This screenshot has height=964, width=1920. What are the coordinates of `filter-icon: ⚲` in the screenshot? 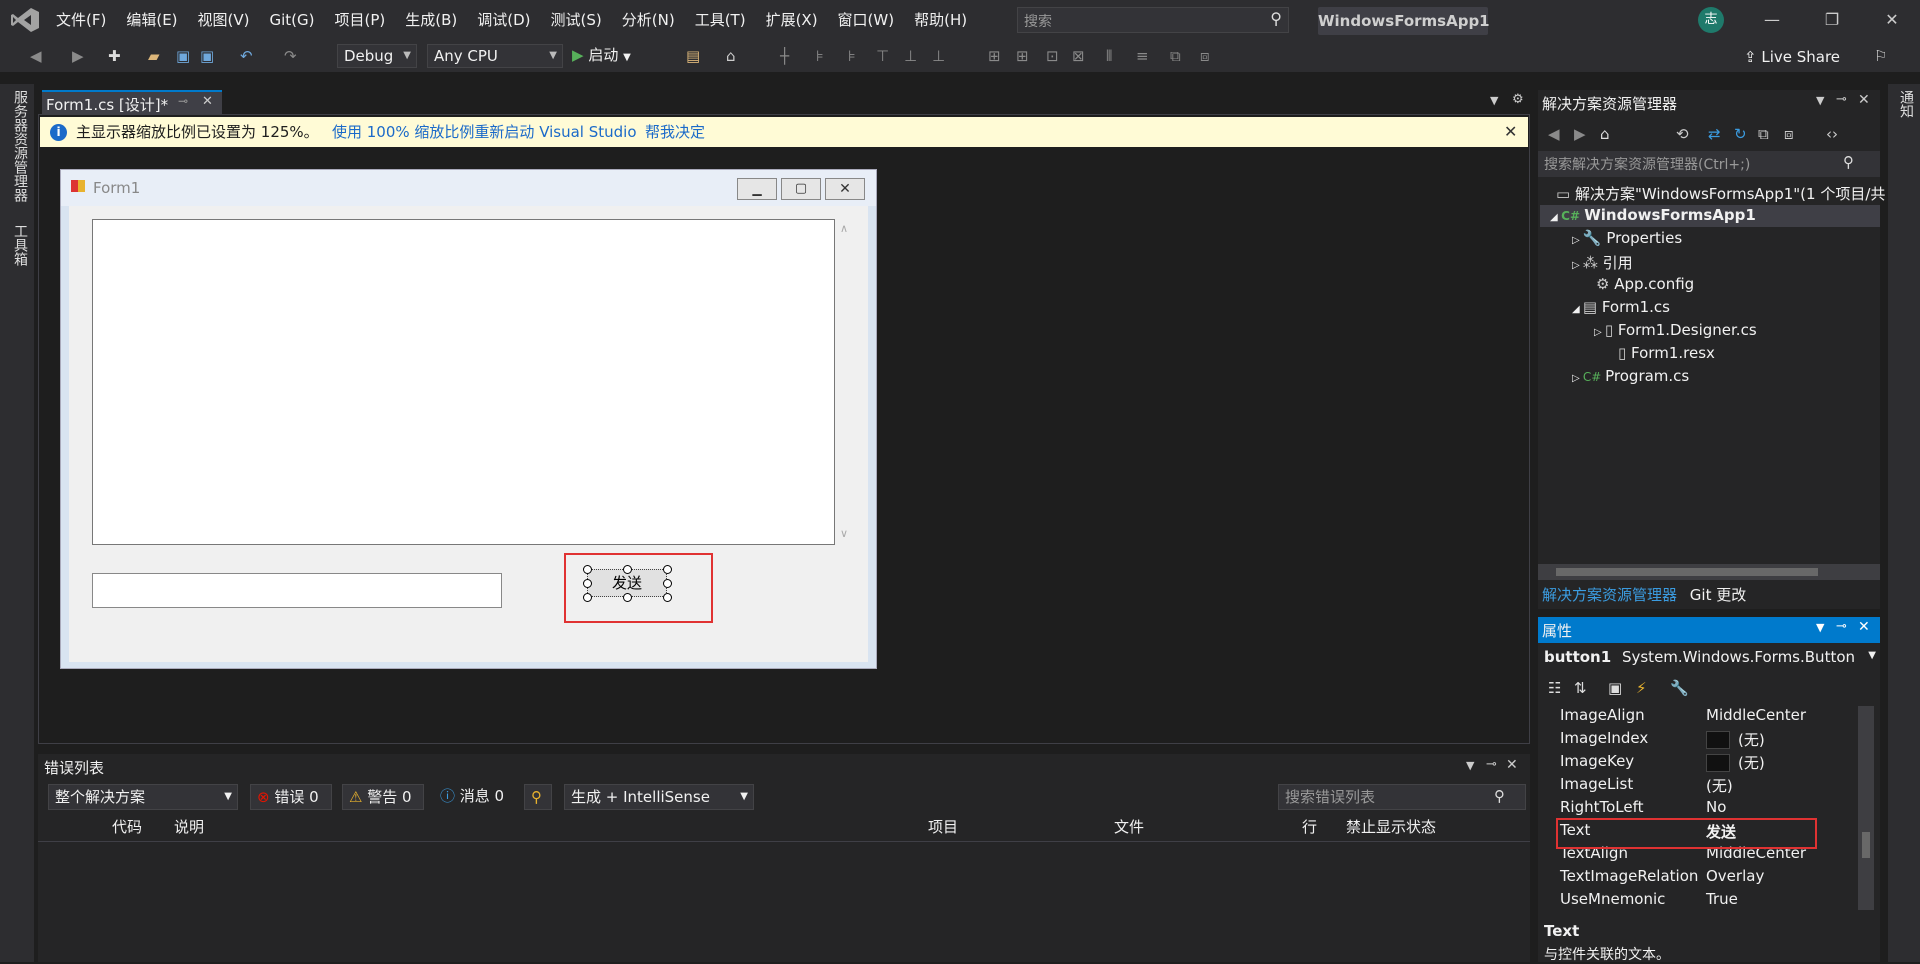 It's located at (538, 797).